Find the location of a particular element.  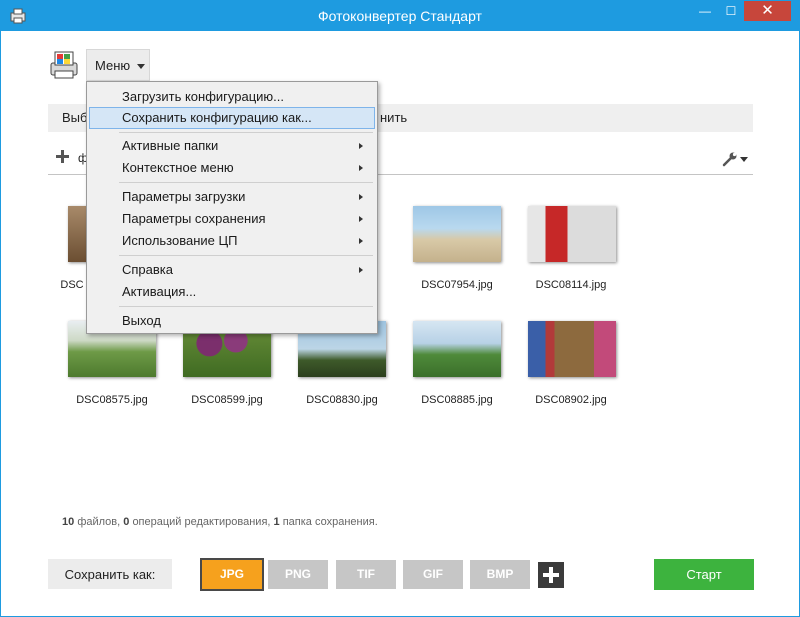

menu-item-cpu-usage: Использование ЦП is located at coordinates (232, 241).